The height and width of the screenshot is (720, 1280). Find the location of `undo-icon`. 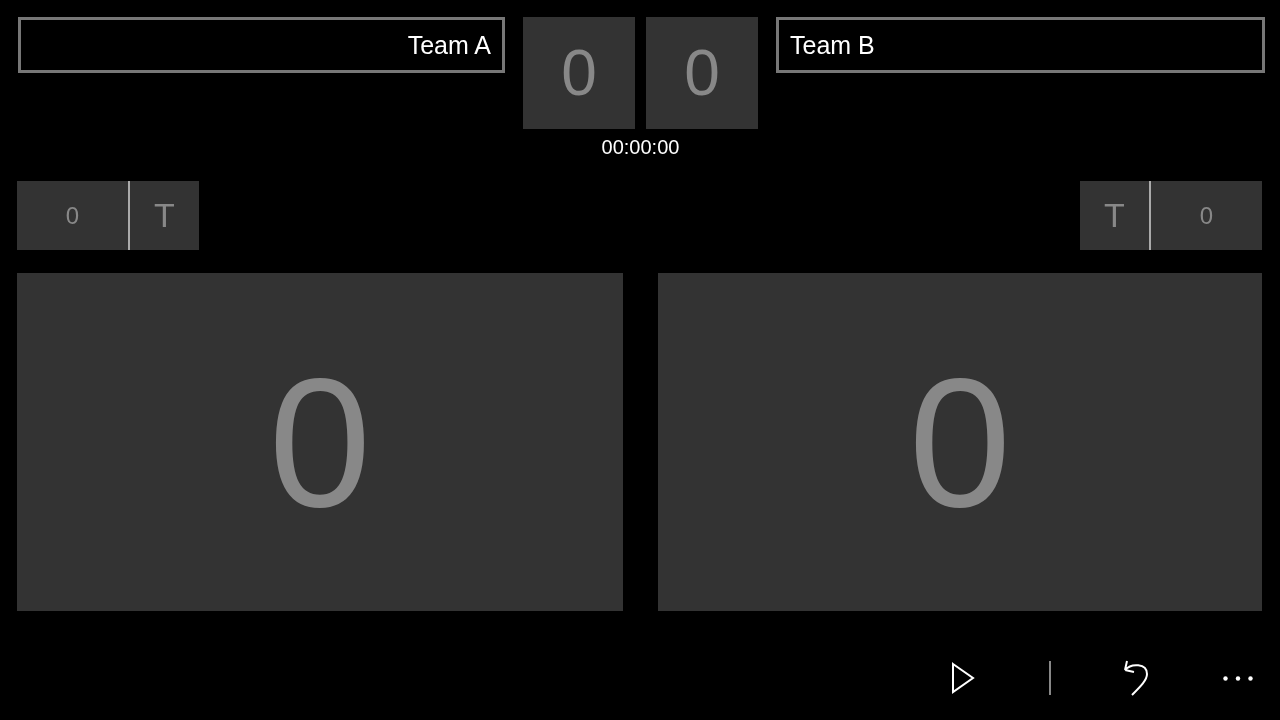

undo-icon is located at coordinates (1136, 678).